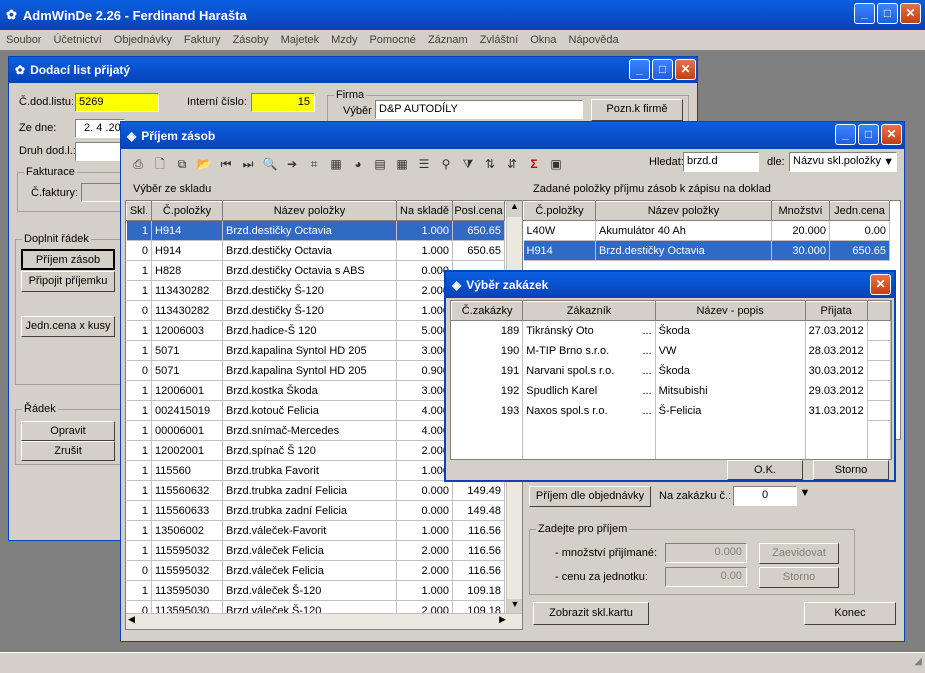  What do you see at coordinates (534, 164) in the screenshot?
I see `sum-icon: Σ` at bounding box center [534, 164].